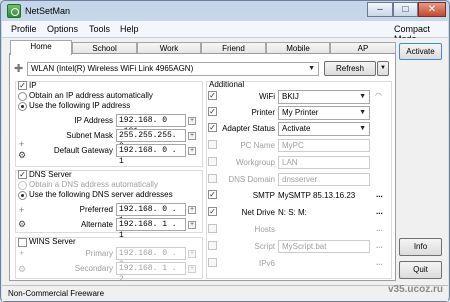  I want to click on wifi-select-value: BKIJ, so click(290, 96).